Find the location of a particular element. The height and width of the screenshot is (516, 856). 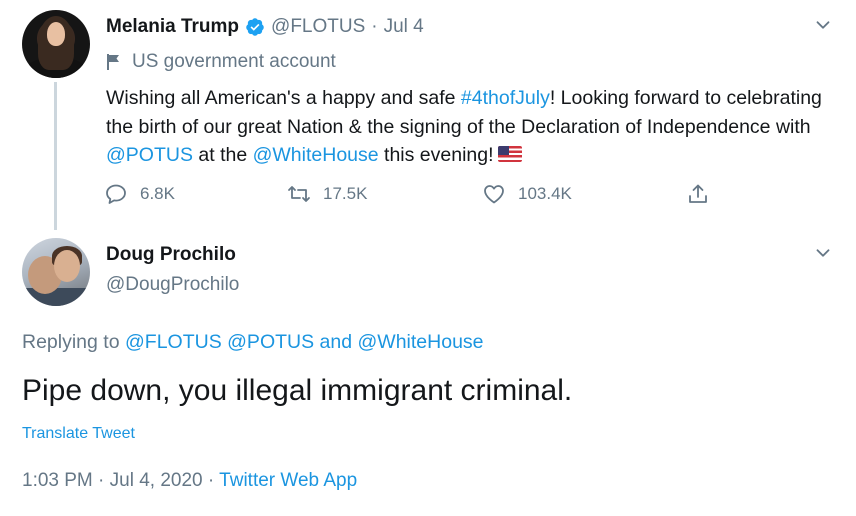

reply-icon is located at coordinates (116, 194).